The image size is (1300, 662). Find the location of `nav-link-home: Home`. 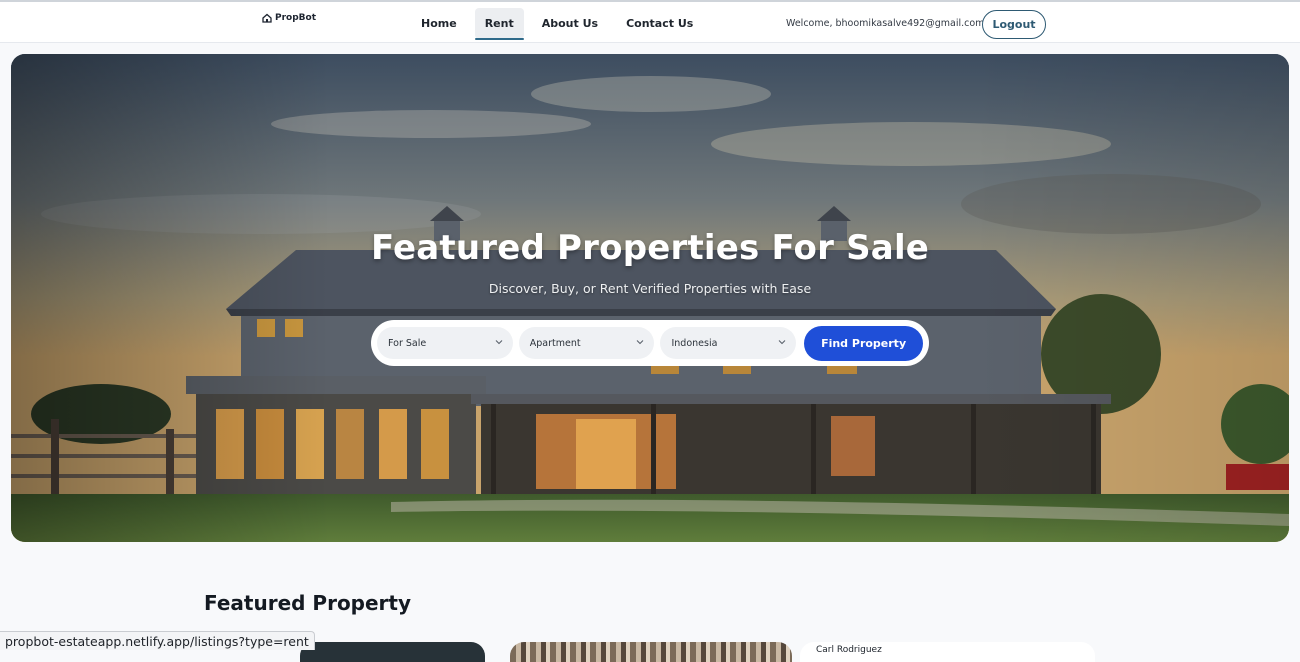

nav-link-home: Home is located at coordinates (439, 23).